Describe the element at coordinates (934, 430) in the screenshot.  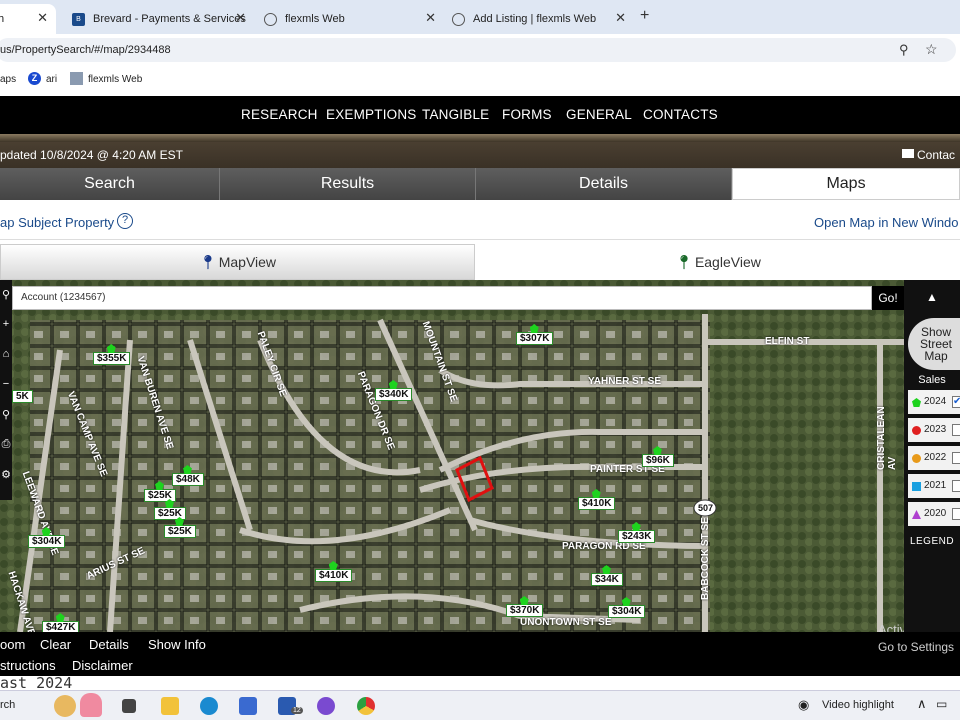
I see `year-filter-2023: 2023` at that location.